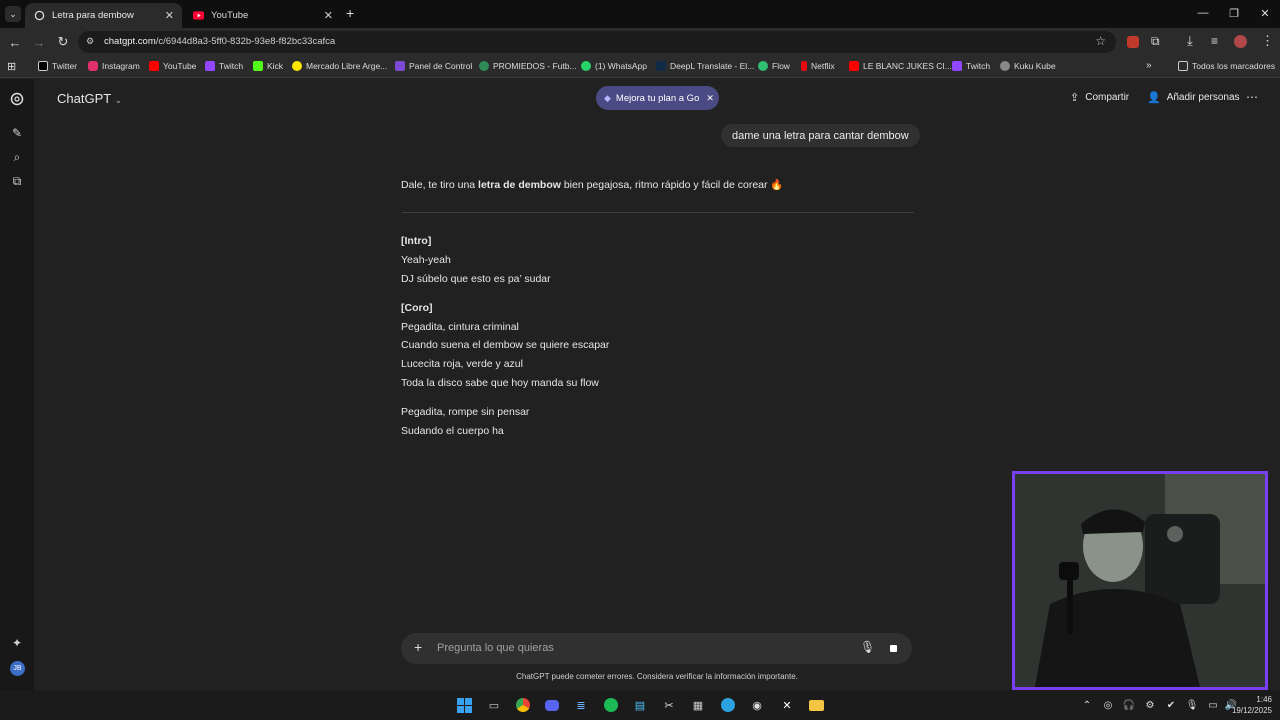 The height and width of the screenshot is (720, 1280). What do you see at coordinates (1108, 705) in the screenshot?
I see `tray-icon: ◎` at bounding box center [1108, 705].